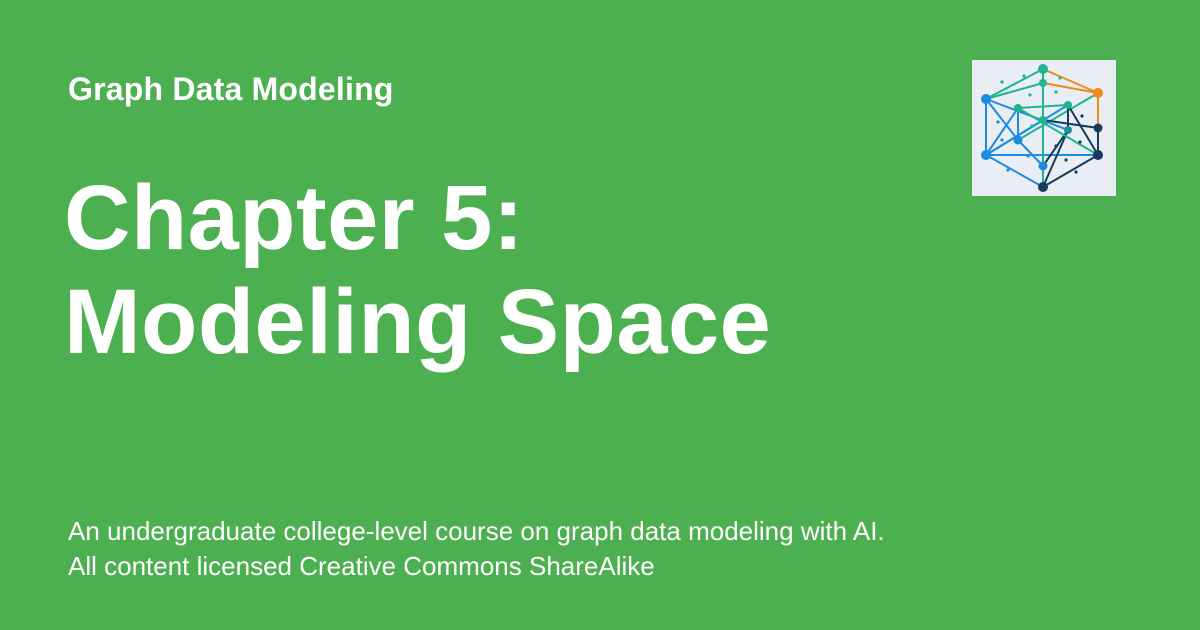  What do you see at coordinates (1044, 128) in the screenshot?
I see `graph-network-logo-icon` at bounding box center [1044, 128].